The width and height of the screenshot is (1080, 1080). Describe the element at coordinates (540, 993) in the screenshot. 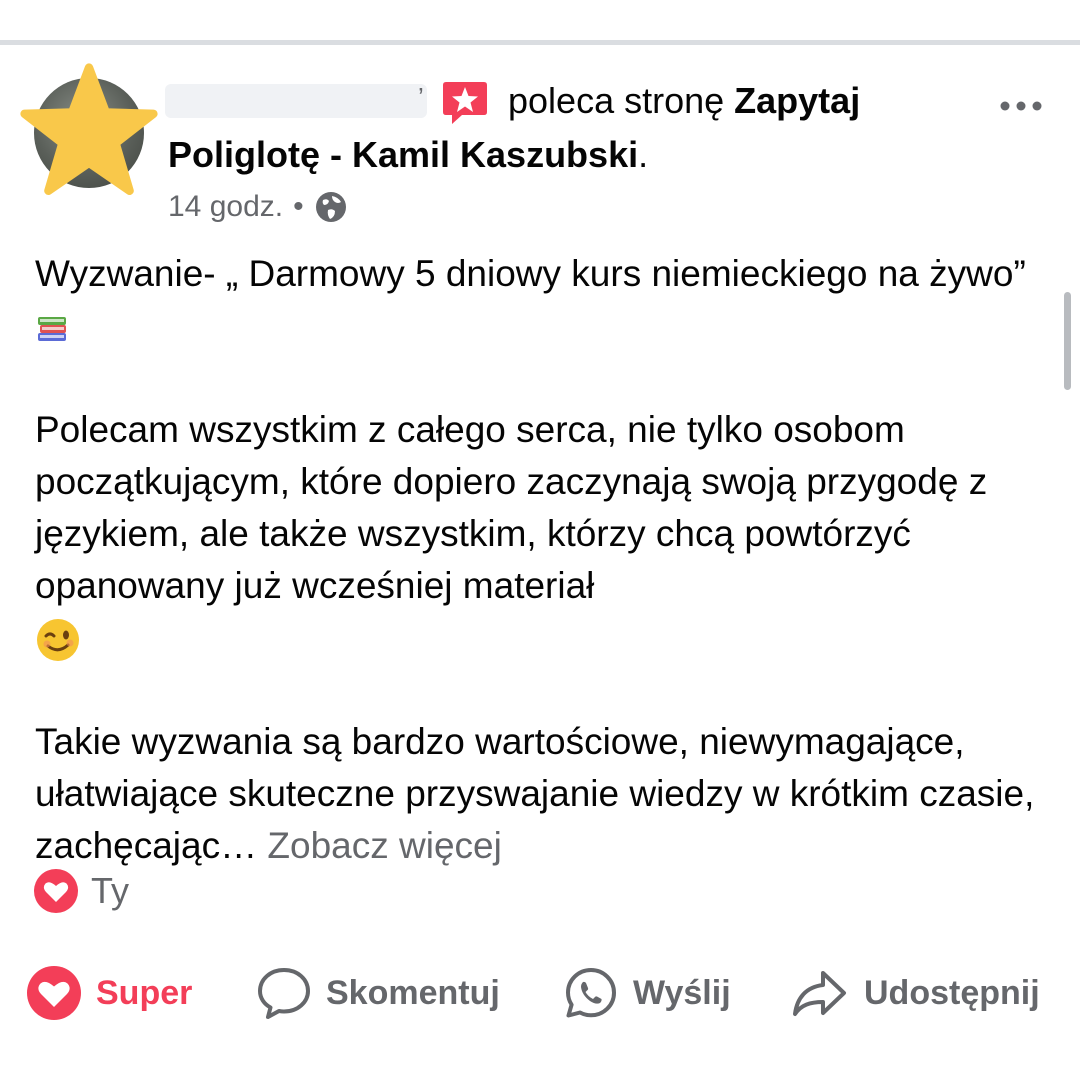

I see `action-bar: Super Skomentuj Wyślij Udostępnij` at that location.